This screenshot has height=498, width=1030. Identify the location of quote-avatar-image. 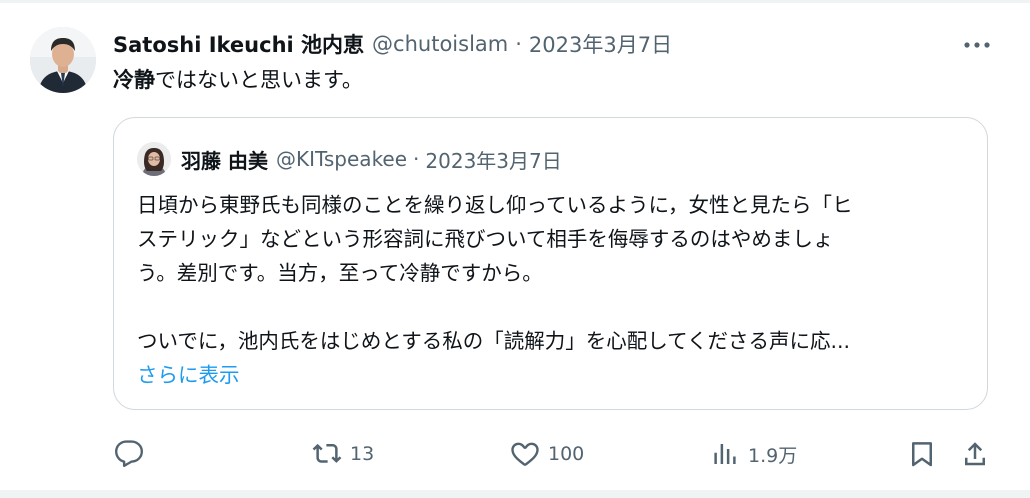
(154, 159).